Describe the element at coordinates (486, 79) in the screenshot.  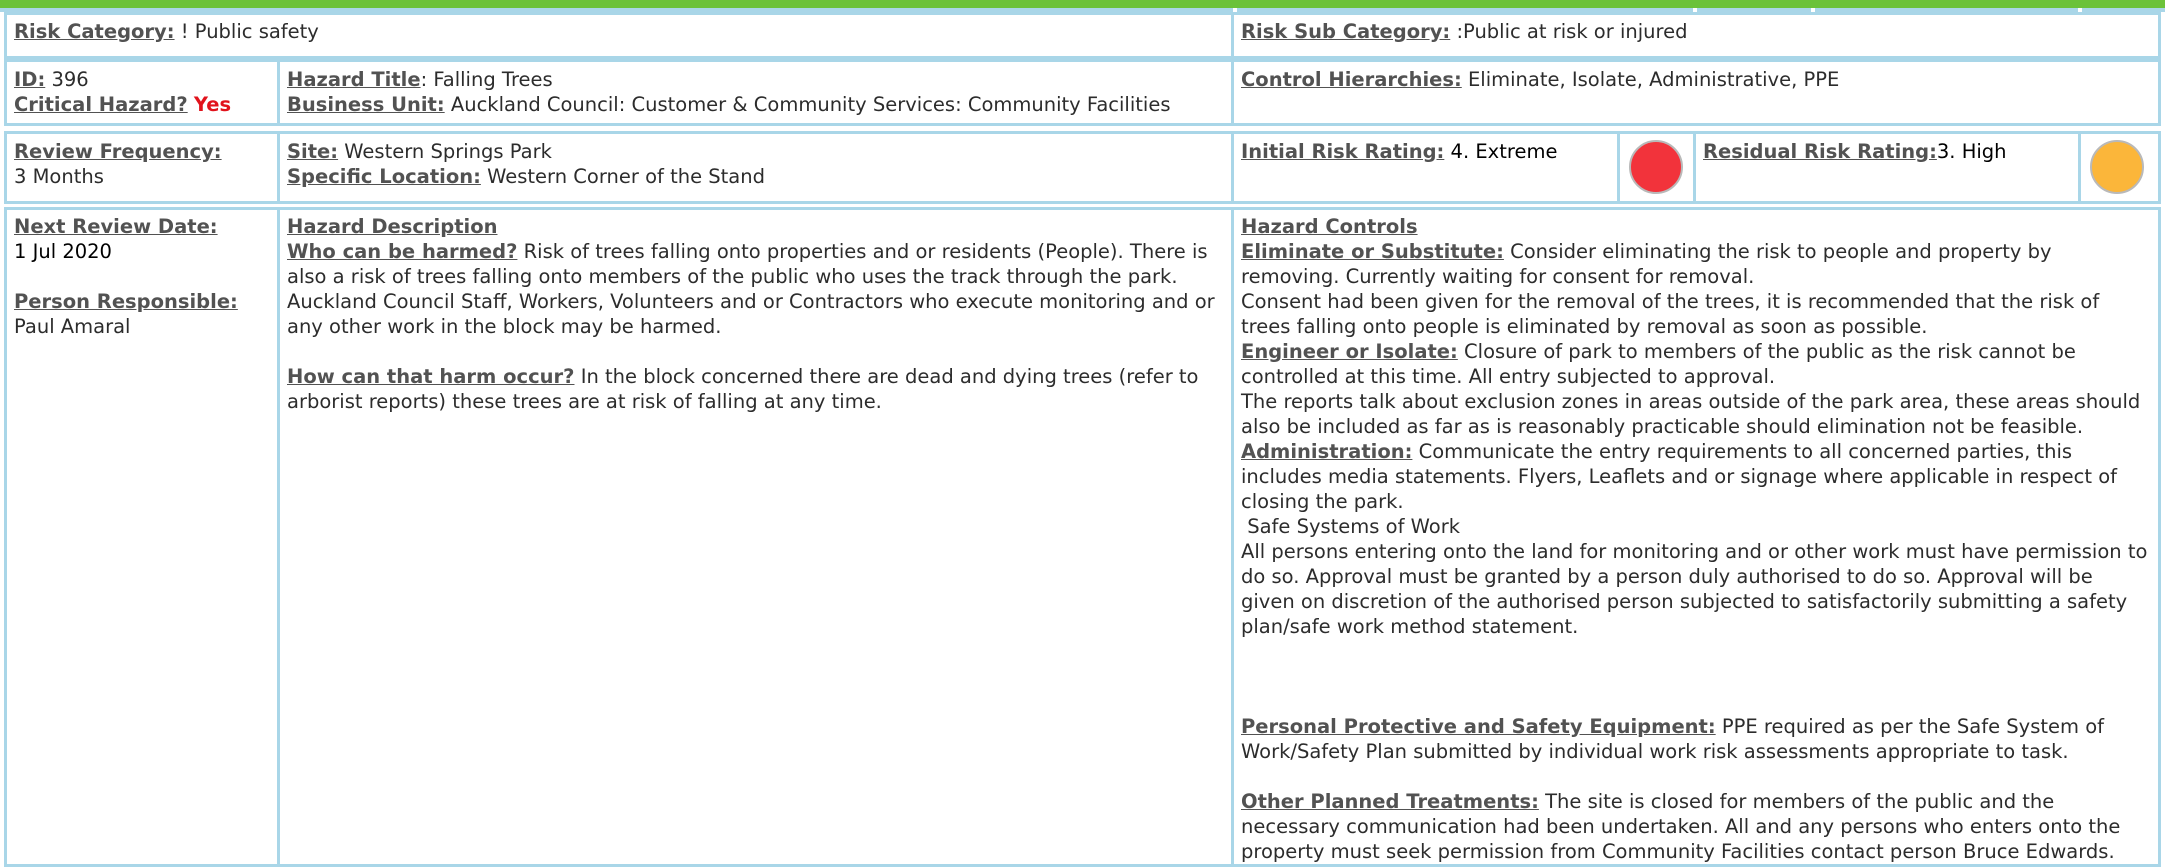
I see `hazard-title-value: : Falling Trees` at that location.